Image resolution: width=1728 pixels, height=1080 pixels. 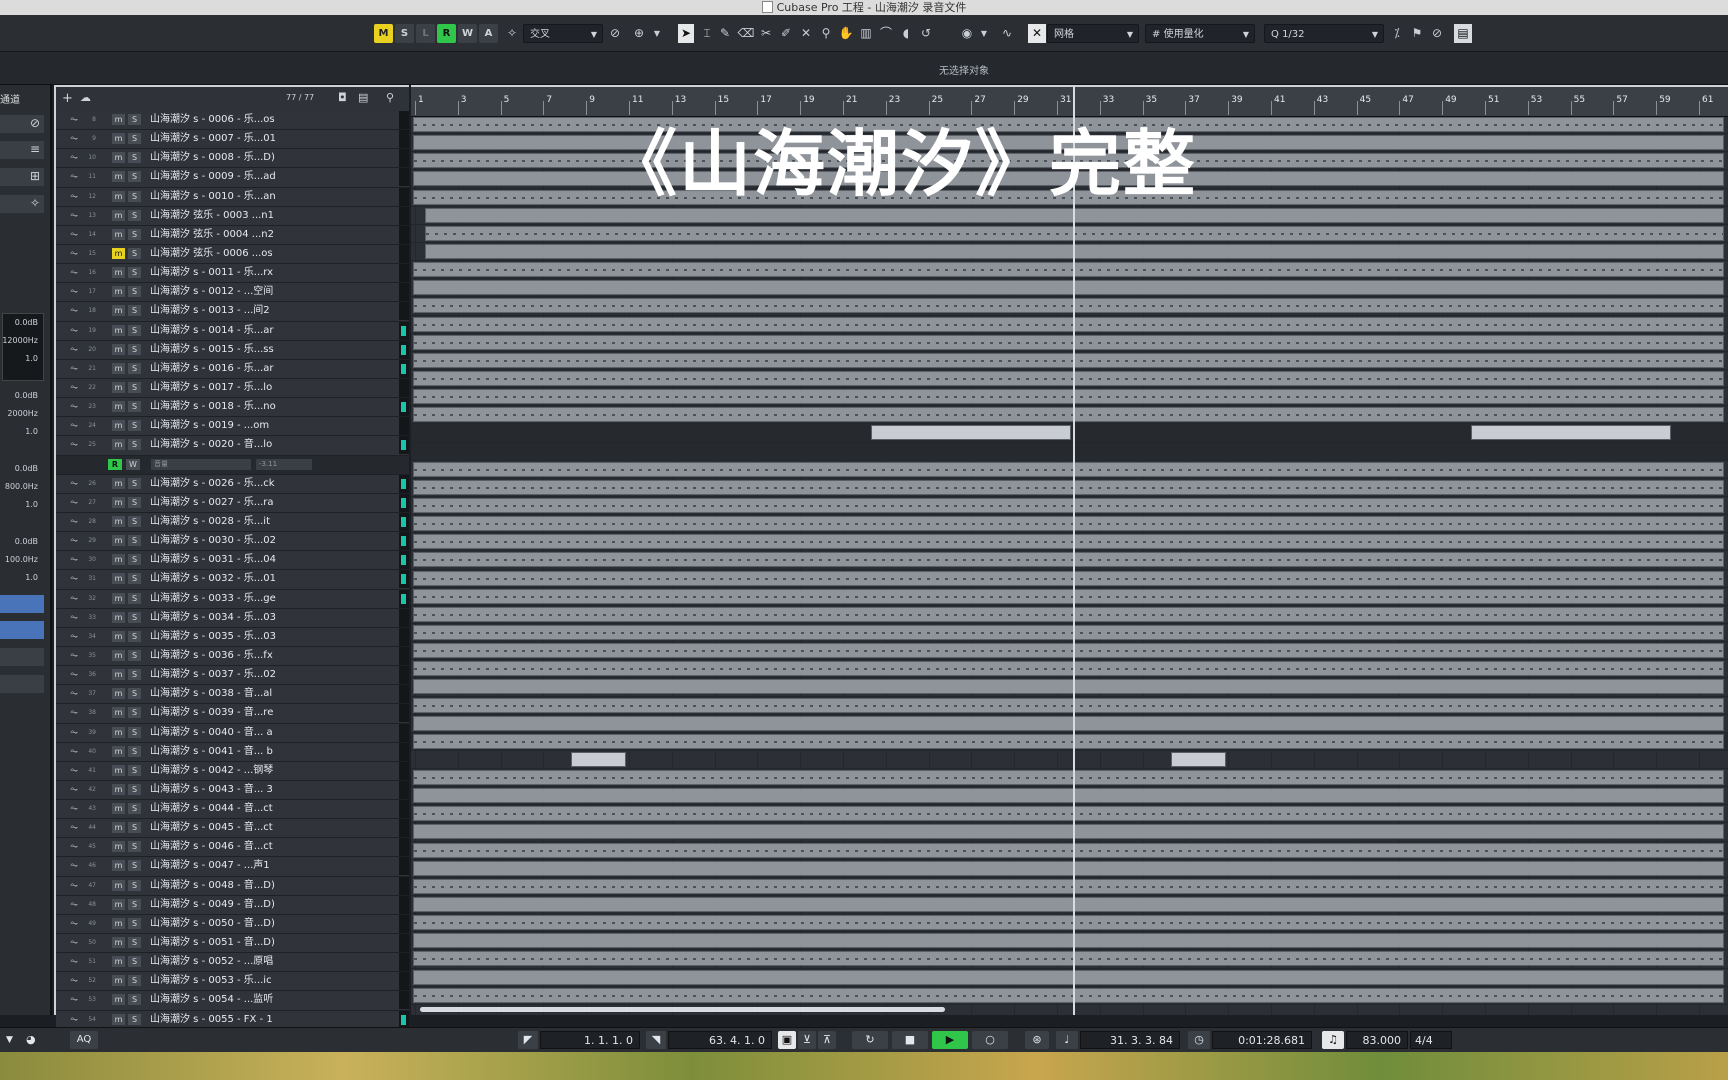 I want to click on track-row: ⏦ 46 m S 山海潮汐 s - 0047 - ...声1, so click(x=232, y=867).